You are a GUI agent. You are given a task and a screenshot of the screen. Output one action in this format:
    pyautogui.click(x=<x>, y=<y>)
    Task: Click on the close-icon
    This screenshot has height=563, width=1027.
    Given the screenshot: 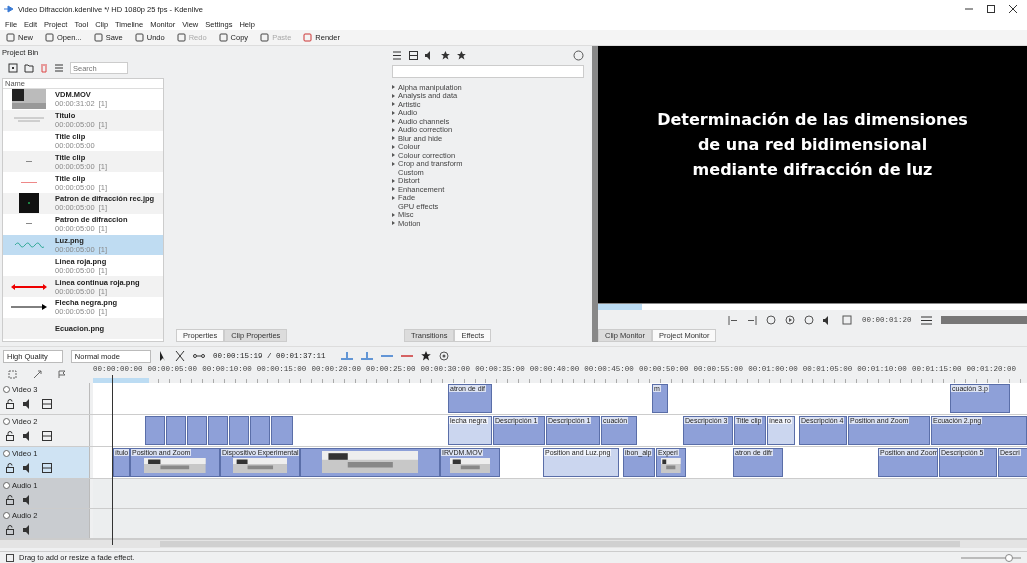 What is the action you would take?
    pyautogui.click(x=1013, y=9)
    